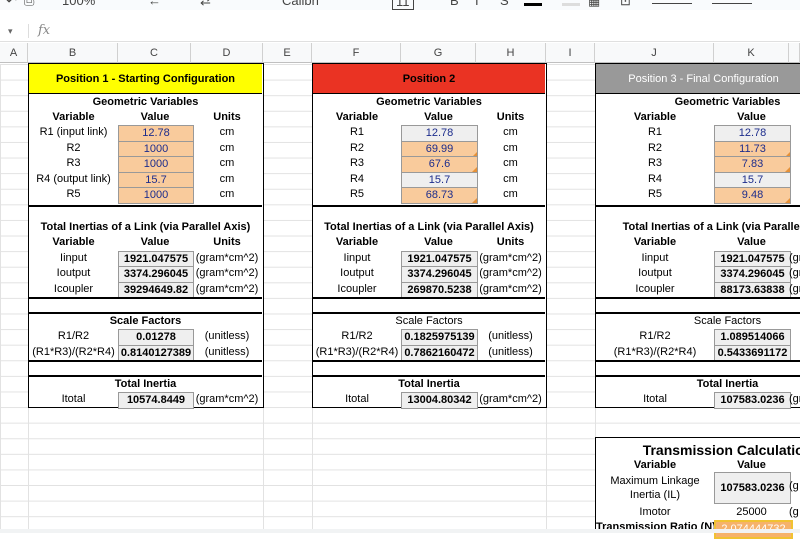  What do you see at coordinates (752, 195) in the screenshot?
I see `value-cell: 9.48` at bounding box center [752, 195].